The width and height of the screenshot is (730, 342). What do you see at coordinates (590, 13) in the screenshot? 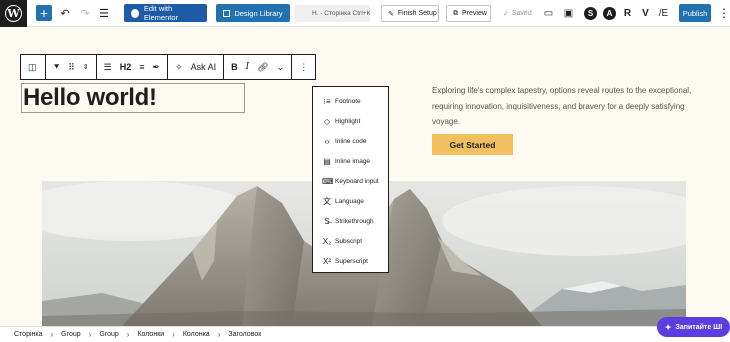
I see `plugin-s-icon: S` at bounding box center [590, 13].